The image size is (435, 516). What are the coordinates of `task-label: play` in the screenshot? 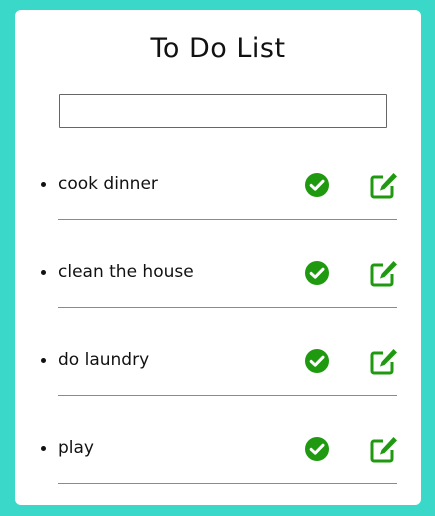 It's located at (76, 448).